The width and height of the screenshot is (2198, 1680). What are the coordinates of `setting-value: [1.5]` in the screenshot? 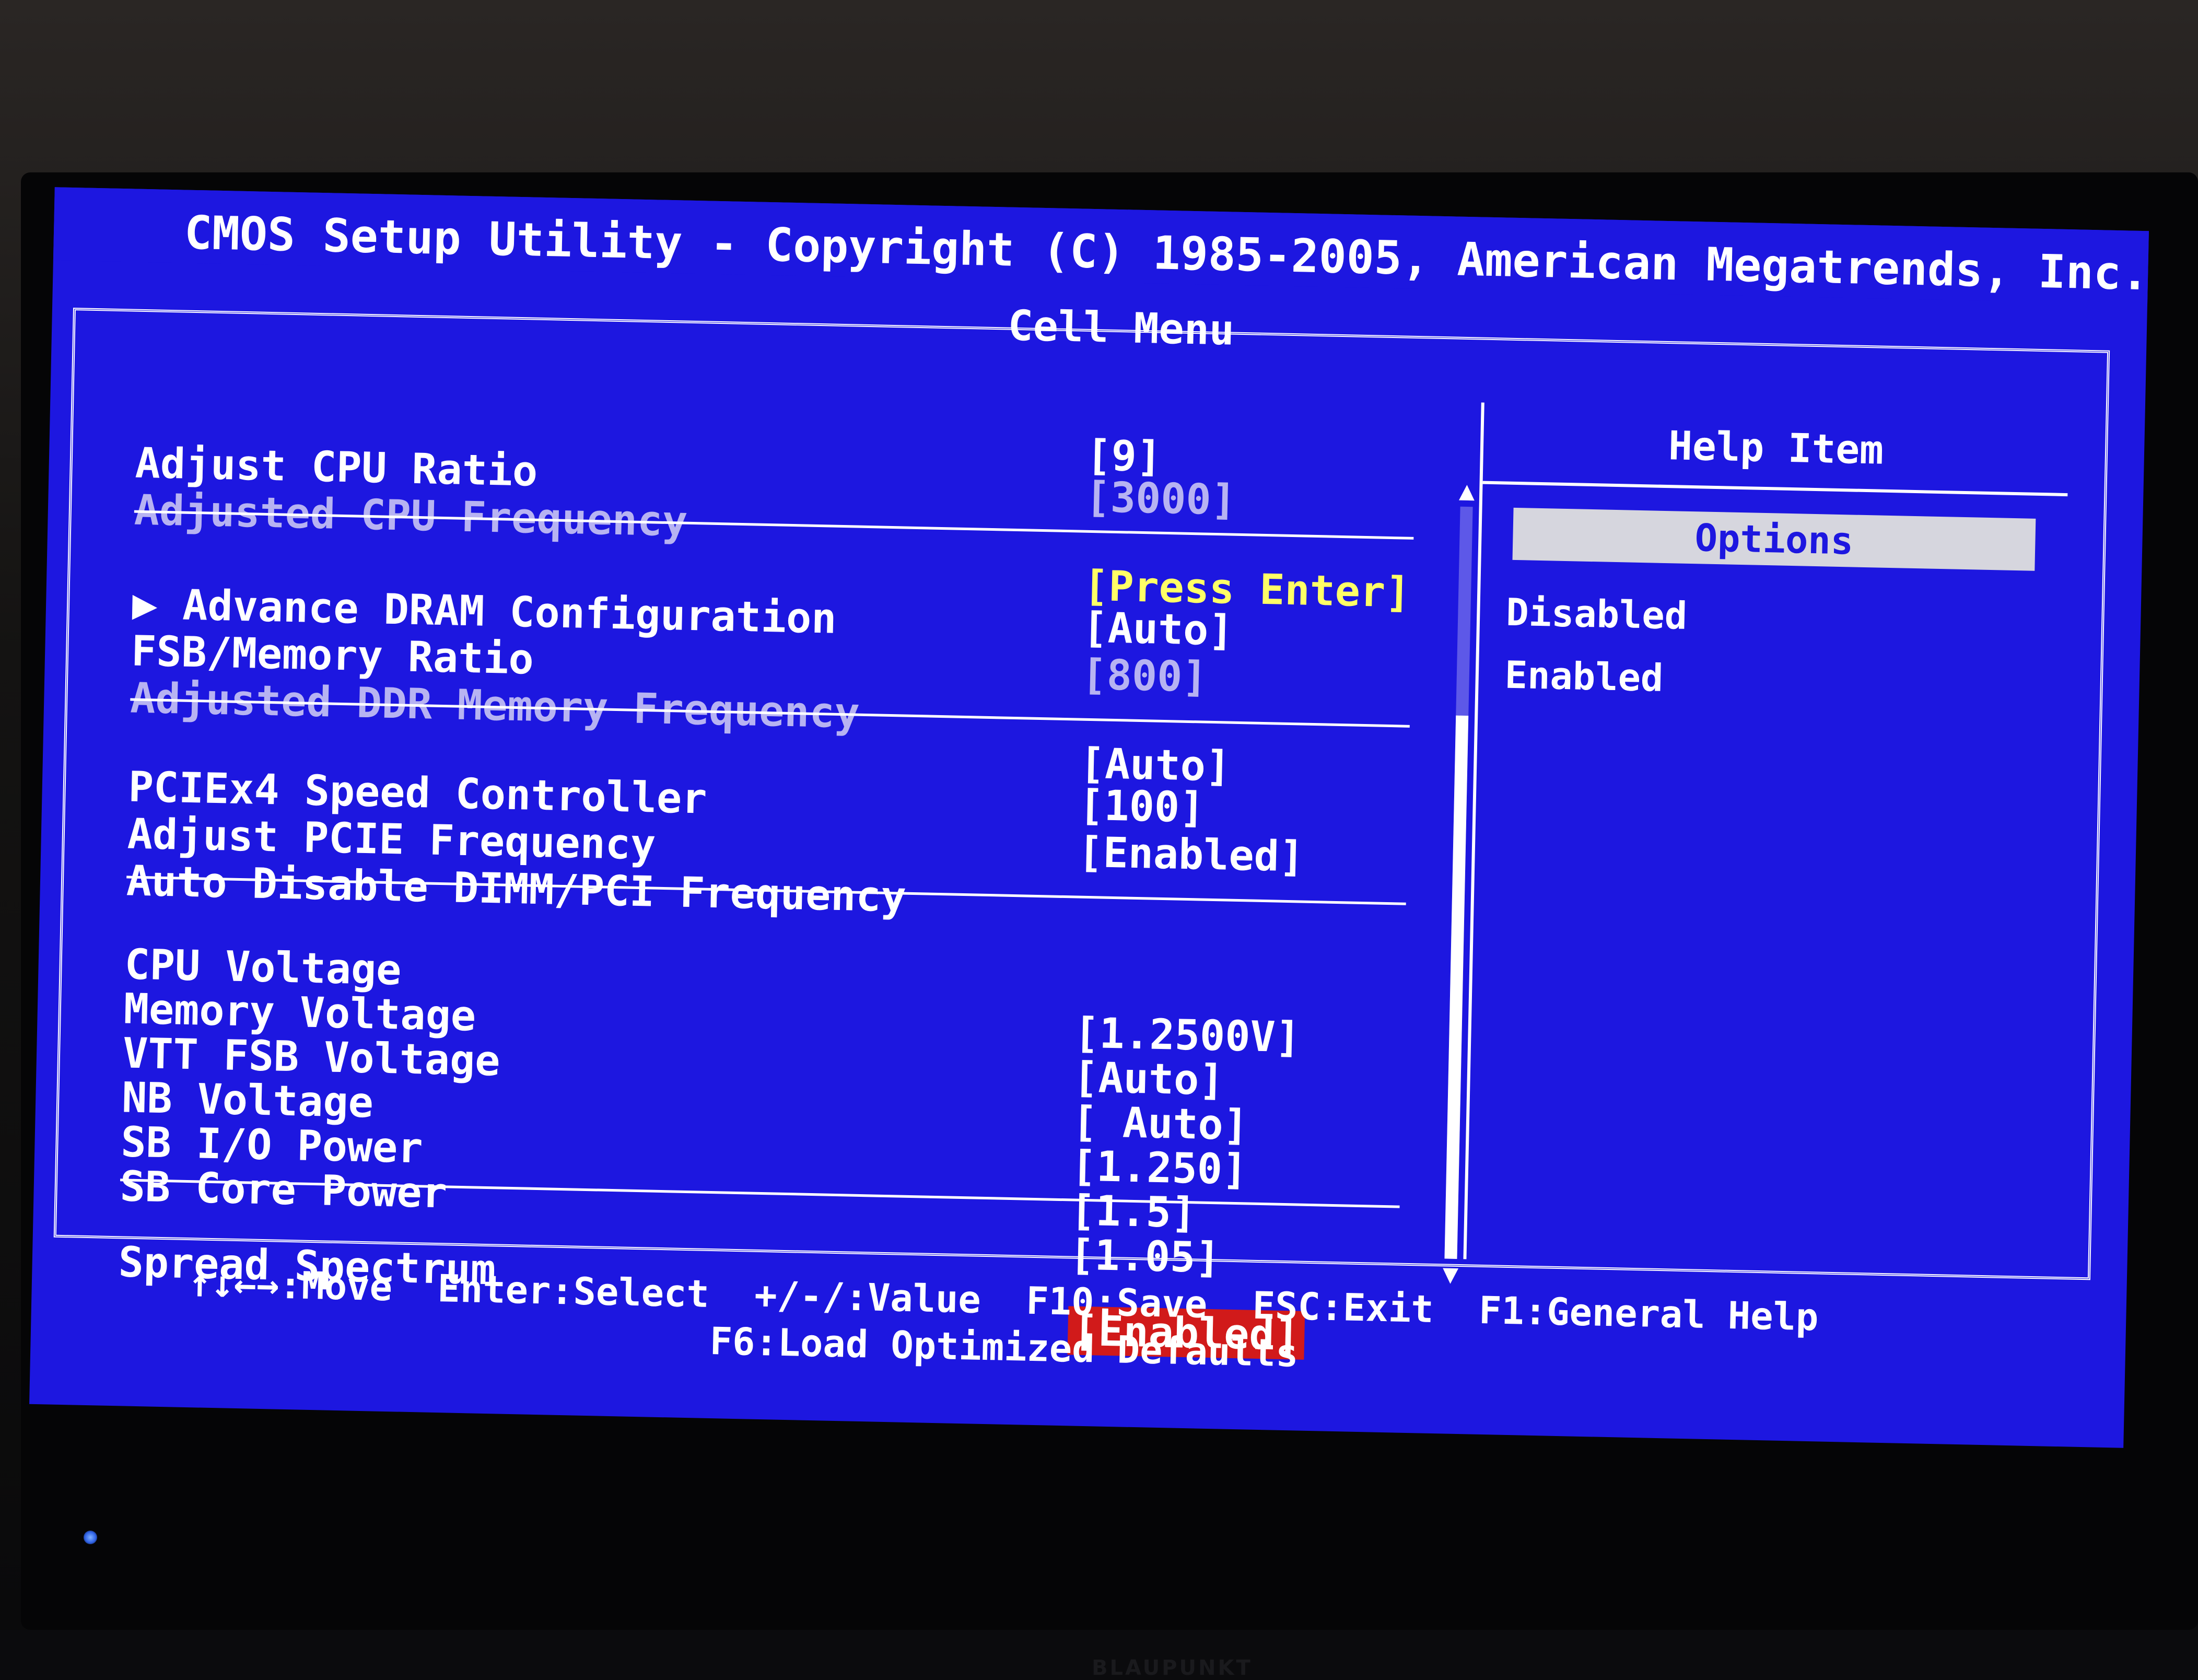 It's located at (1133, 1211).